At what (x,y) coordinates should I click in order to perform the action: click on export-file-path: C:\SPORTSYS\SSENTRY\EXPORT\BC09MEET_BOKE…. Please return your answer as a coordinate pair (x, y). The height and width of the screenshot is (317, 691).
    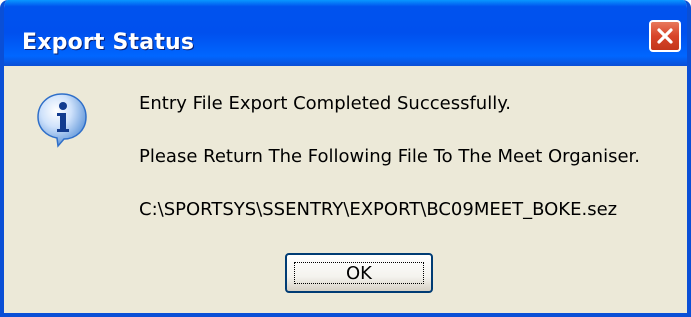
    Looking at the image, I should click on (378, 209).